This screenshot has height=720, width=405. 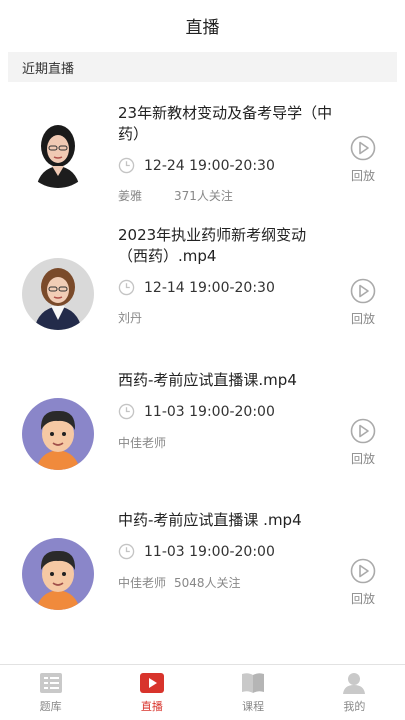 I want to click on top-bar: 直播, so click(x=202, y=25).